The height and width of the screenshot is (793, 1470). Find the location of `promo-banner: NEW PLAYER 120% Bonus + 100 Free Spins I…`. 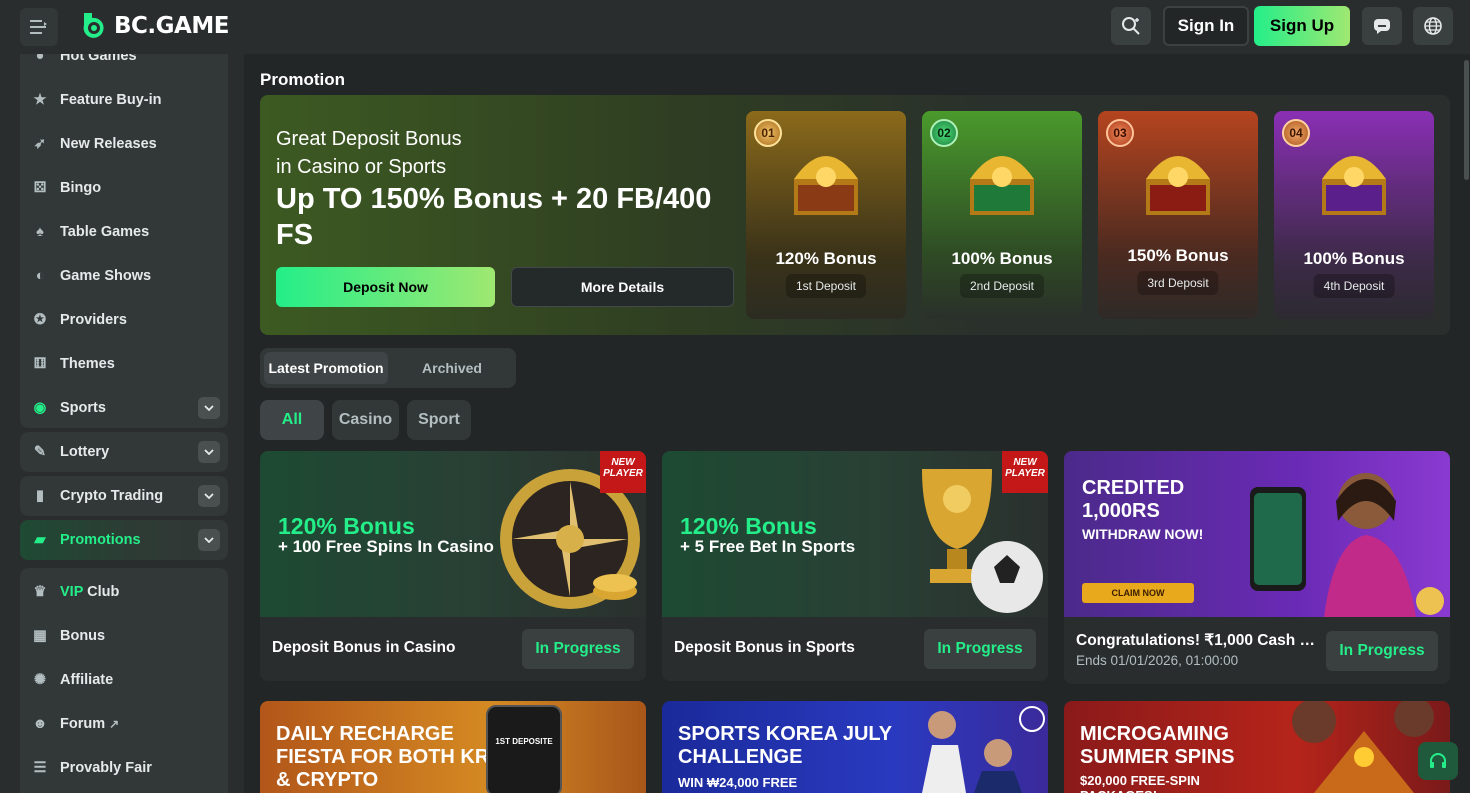

promo-banner: NEW PLAYER 120% Bonus + 100 Free Spins I… is located at coordinates (453, 534).